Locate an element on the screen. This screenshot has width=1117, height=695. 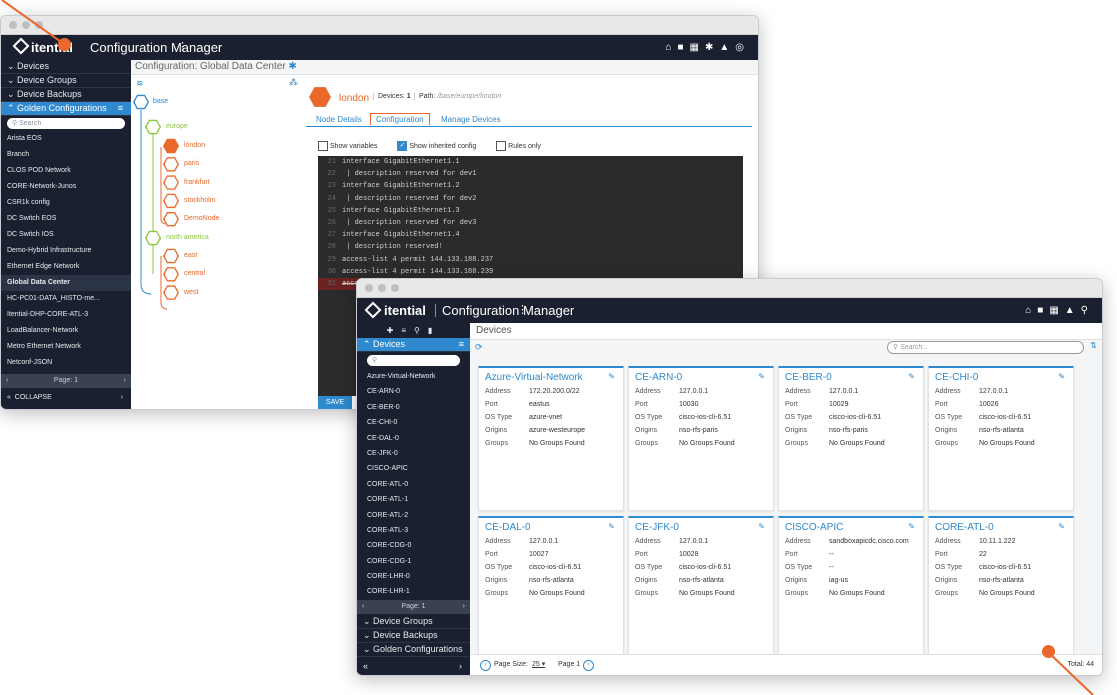
annotation-marker-bottom is located at coordinates (1048, 651).